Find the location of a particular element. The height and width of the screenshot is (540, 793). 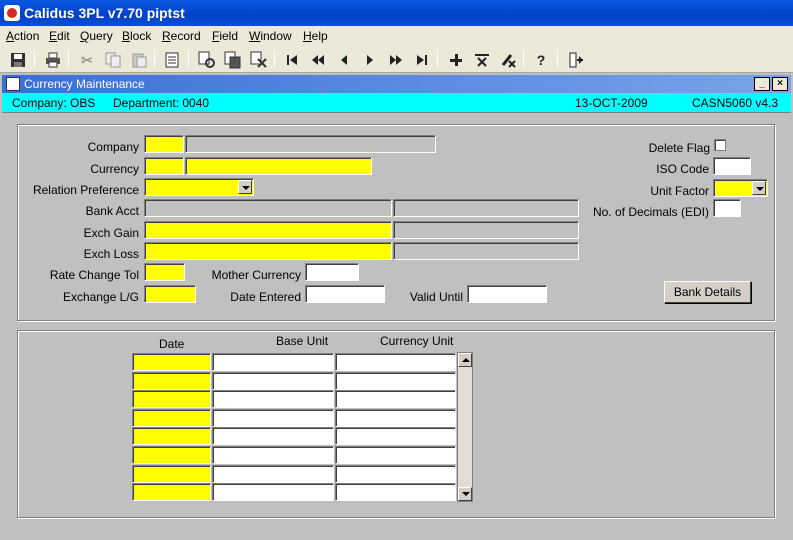

clear-record-icon is located at coordinates (508, 60).